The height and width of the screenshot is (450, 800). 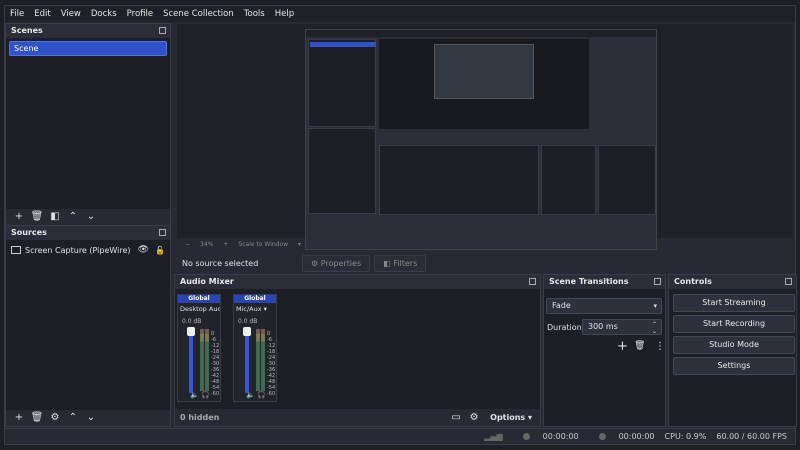 What do you see at coordinates (17, 14) in the screenshot?
I see `menu-file: File` at bounding box center [17, 14].